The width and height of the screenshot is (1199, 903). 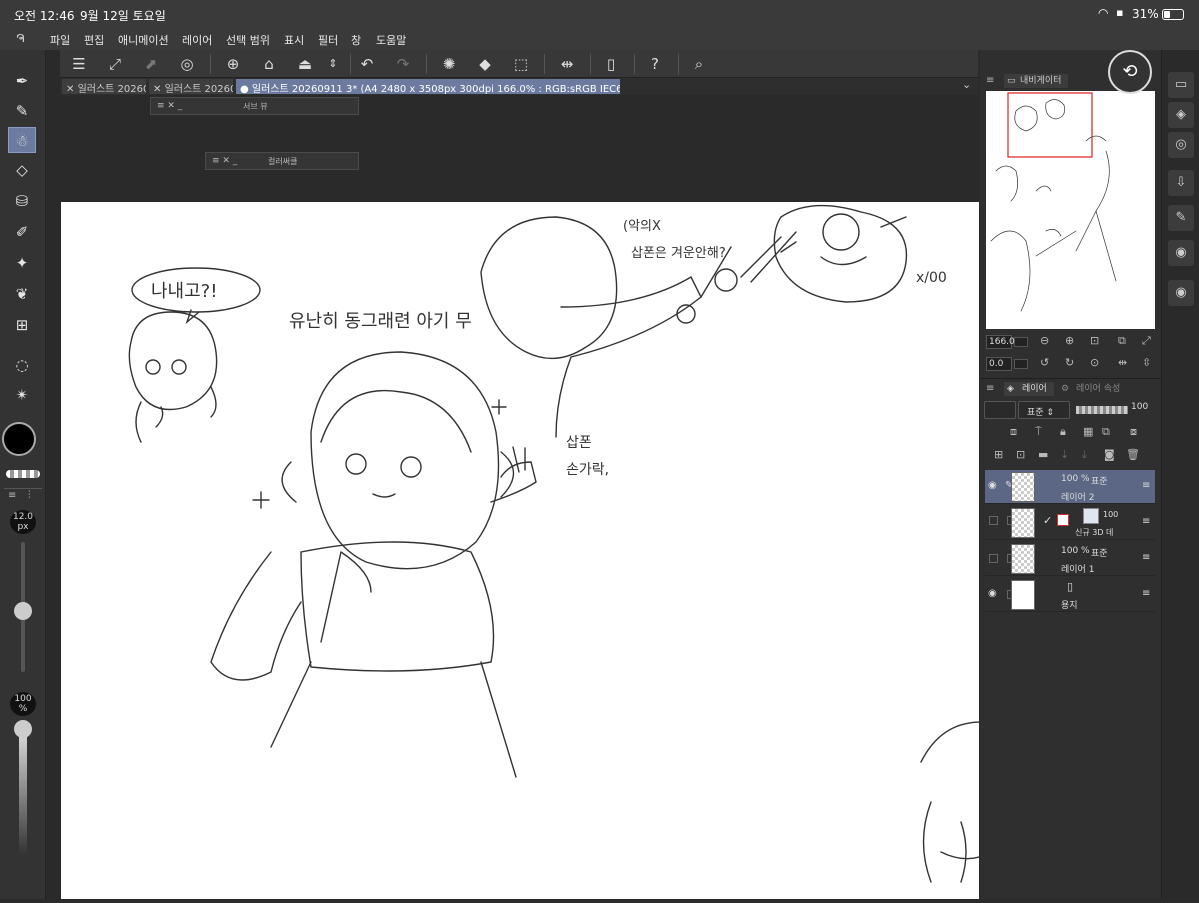 I want to click on layer-item-1: 100 % 표준 레이어 1 ≡, so click(x=1070, y=559).